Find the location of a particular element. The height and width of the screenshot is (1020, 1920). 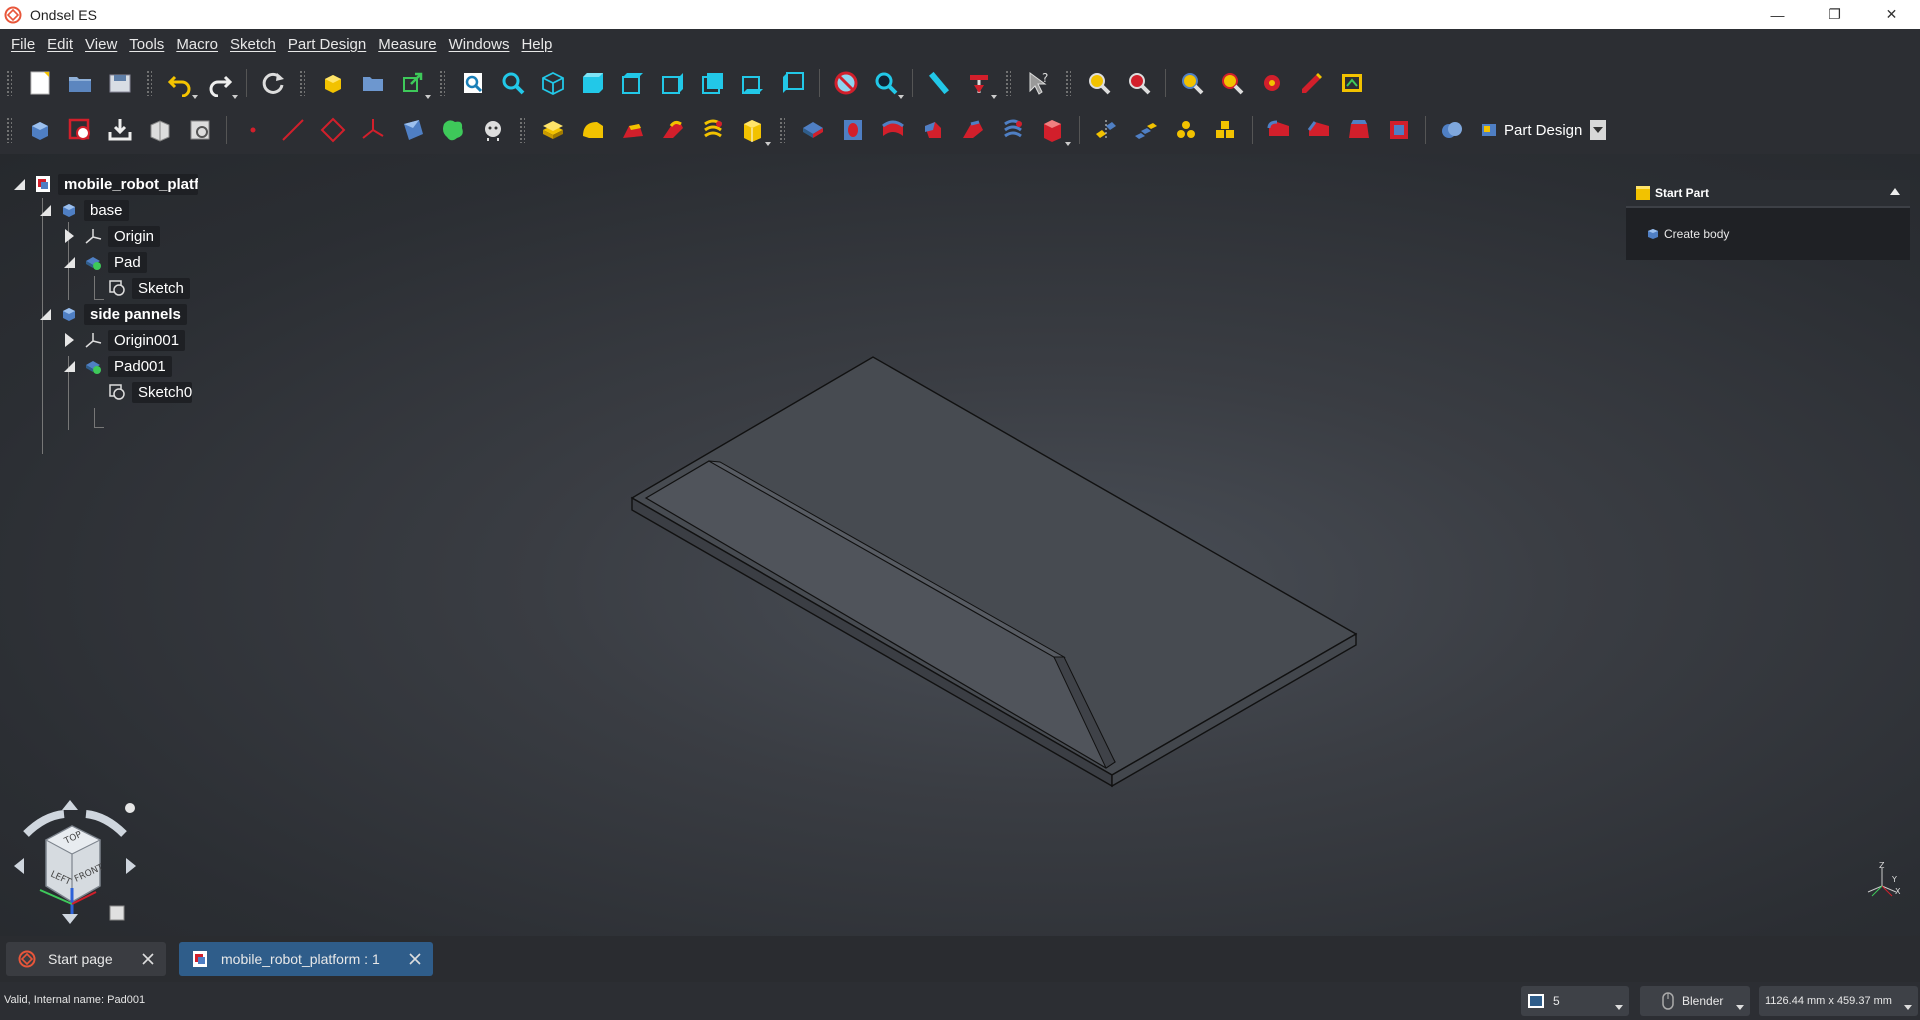

sub-shape-binder-button is located at coordinates (200, 130).